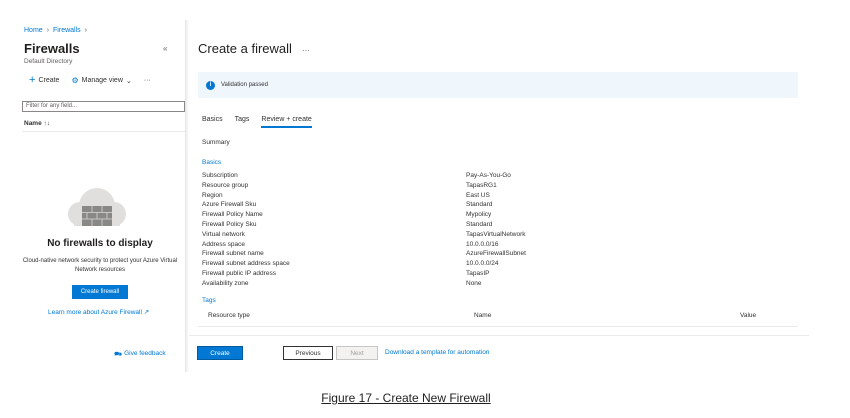 Image resolution: width=850 pixels, height=418 pixels. Describe the element at coordinates (100, 292) in the screenshot. I see `create-firewall-button: Create firewall` at that location.